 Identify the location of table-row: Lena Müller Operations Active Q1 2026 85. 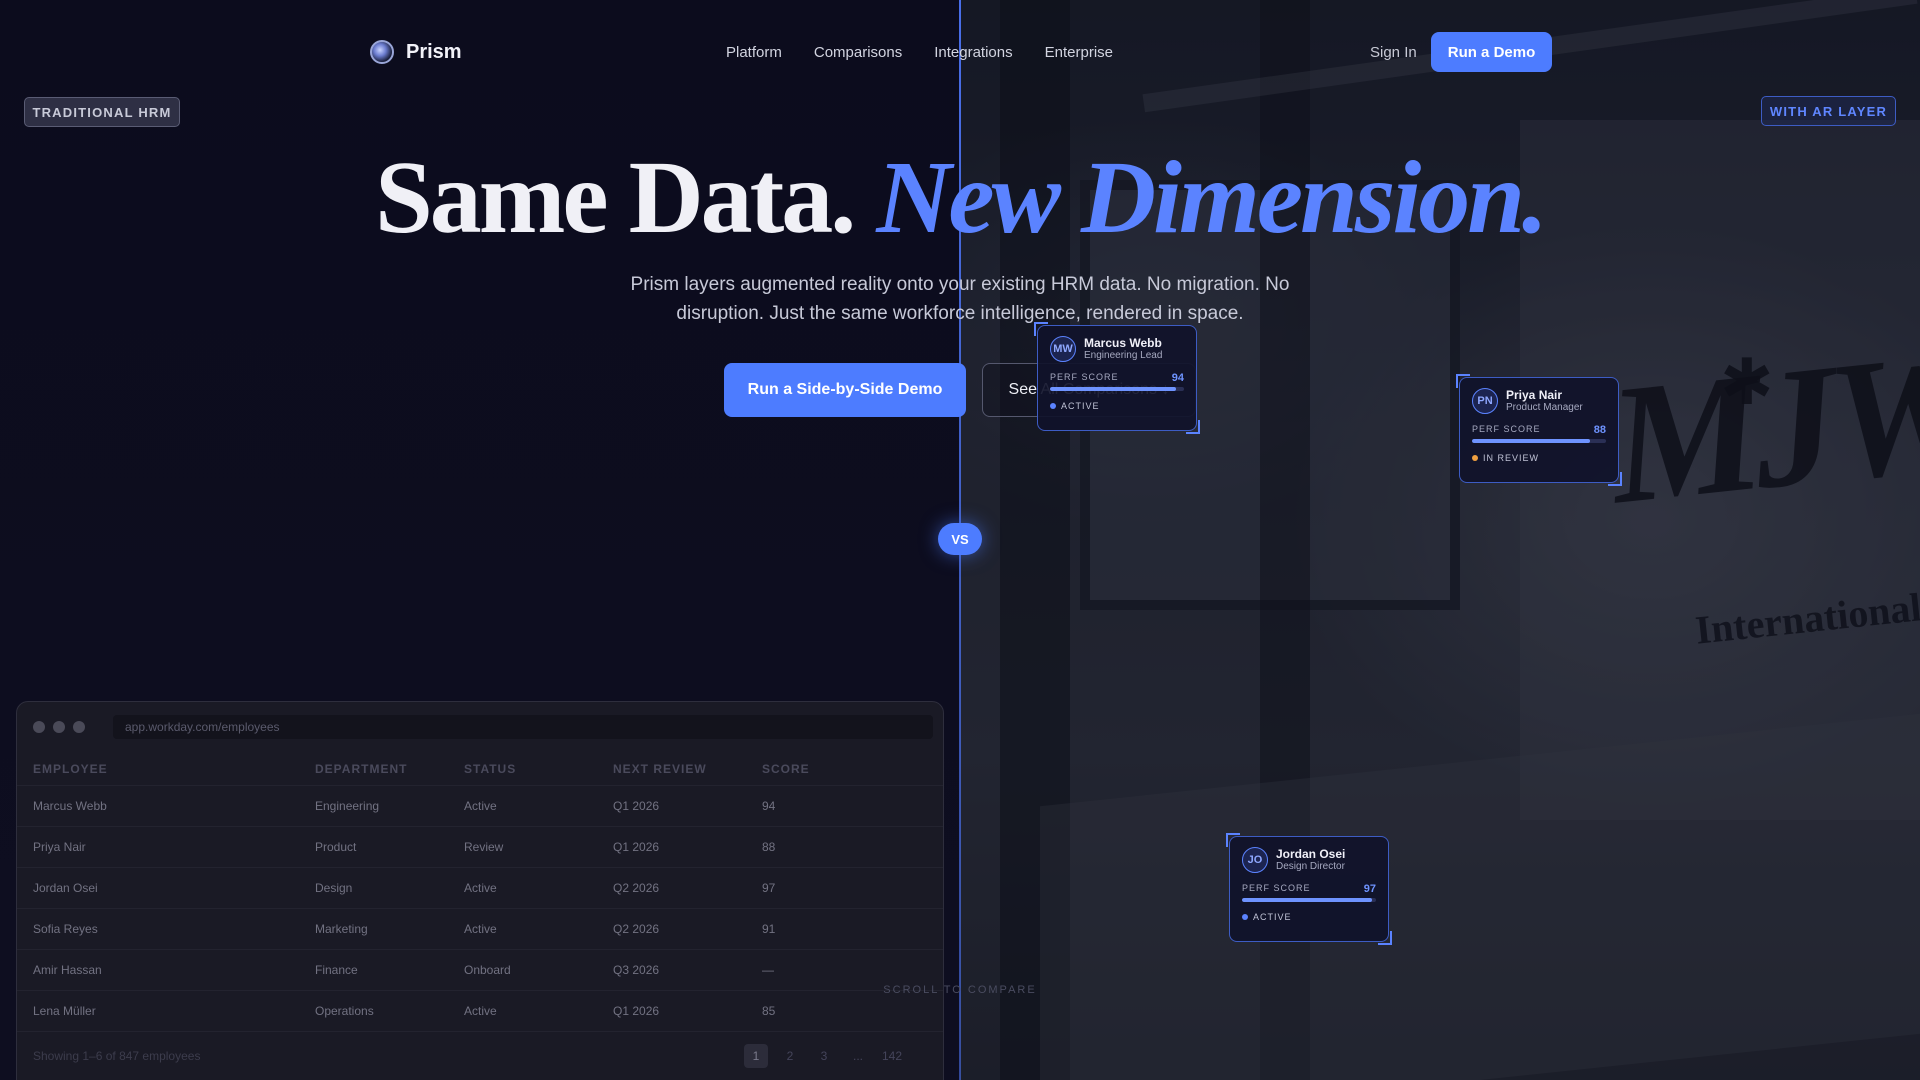
(480, 1011).